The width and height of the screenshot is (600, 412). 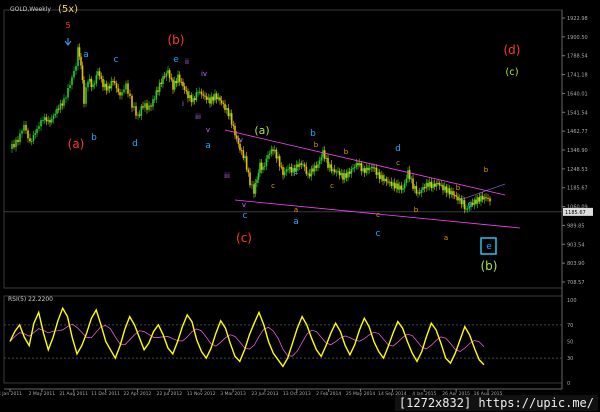 What do you see at coordinates (208, 146) in the screenshot?
I see `wave-label: a` at bounding box center [208, 146].